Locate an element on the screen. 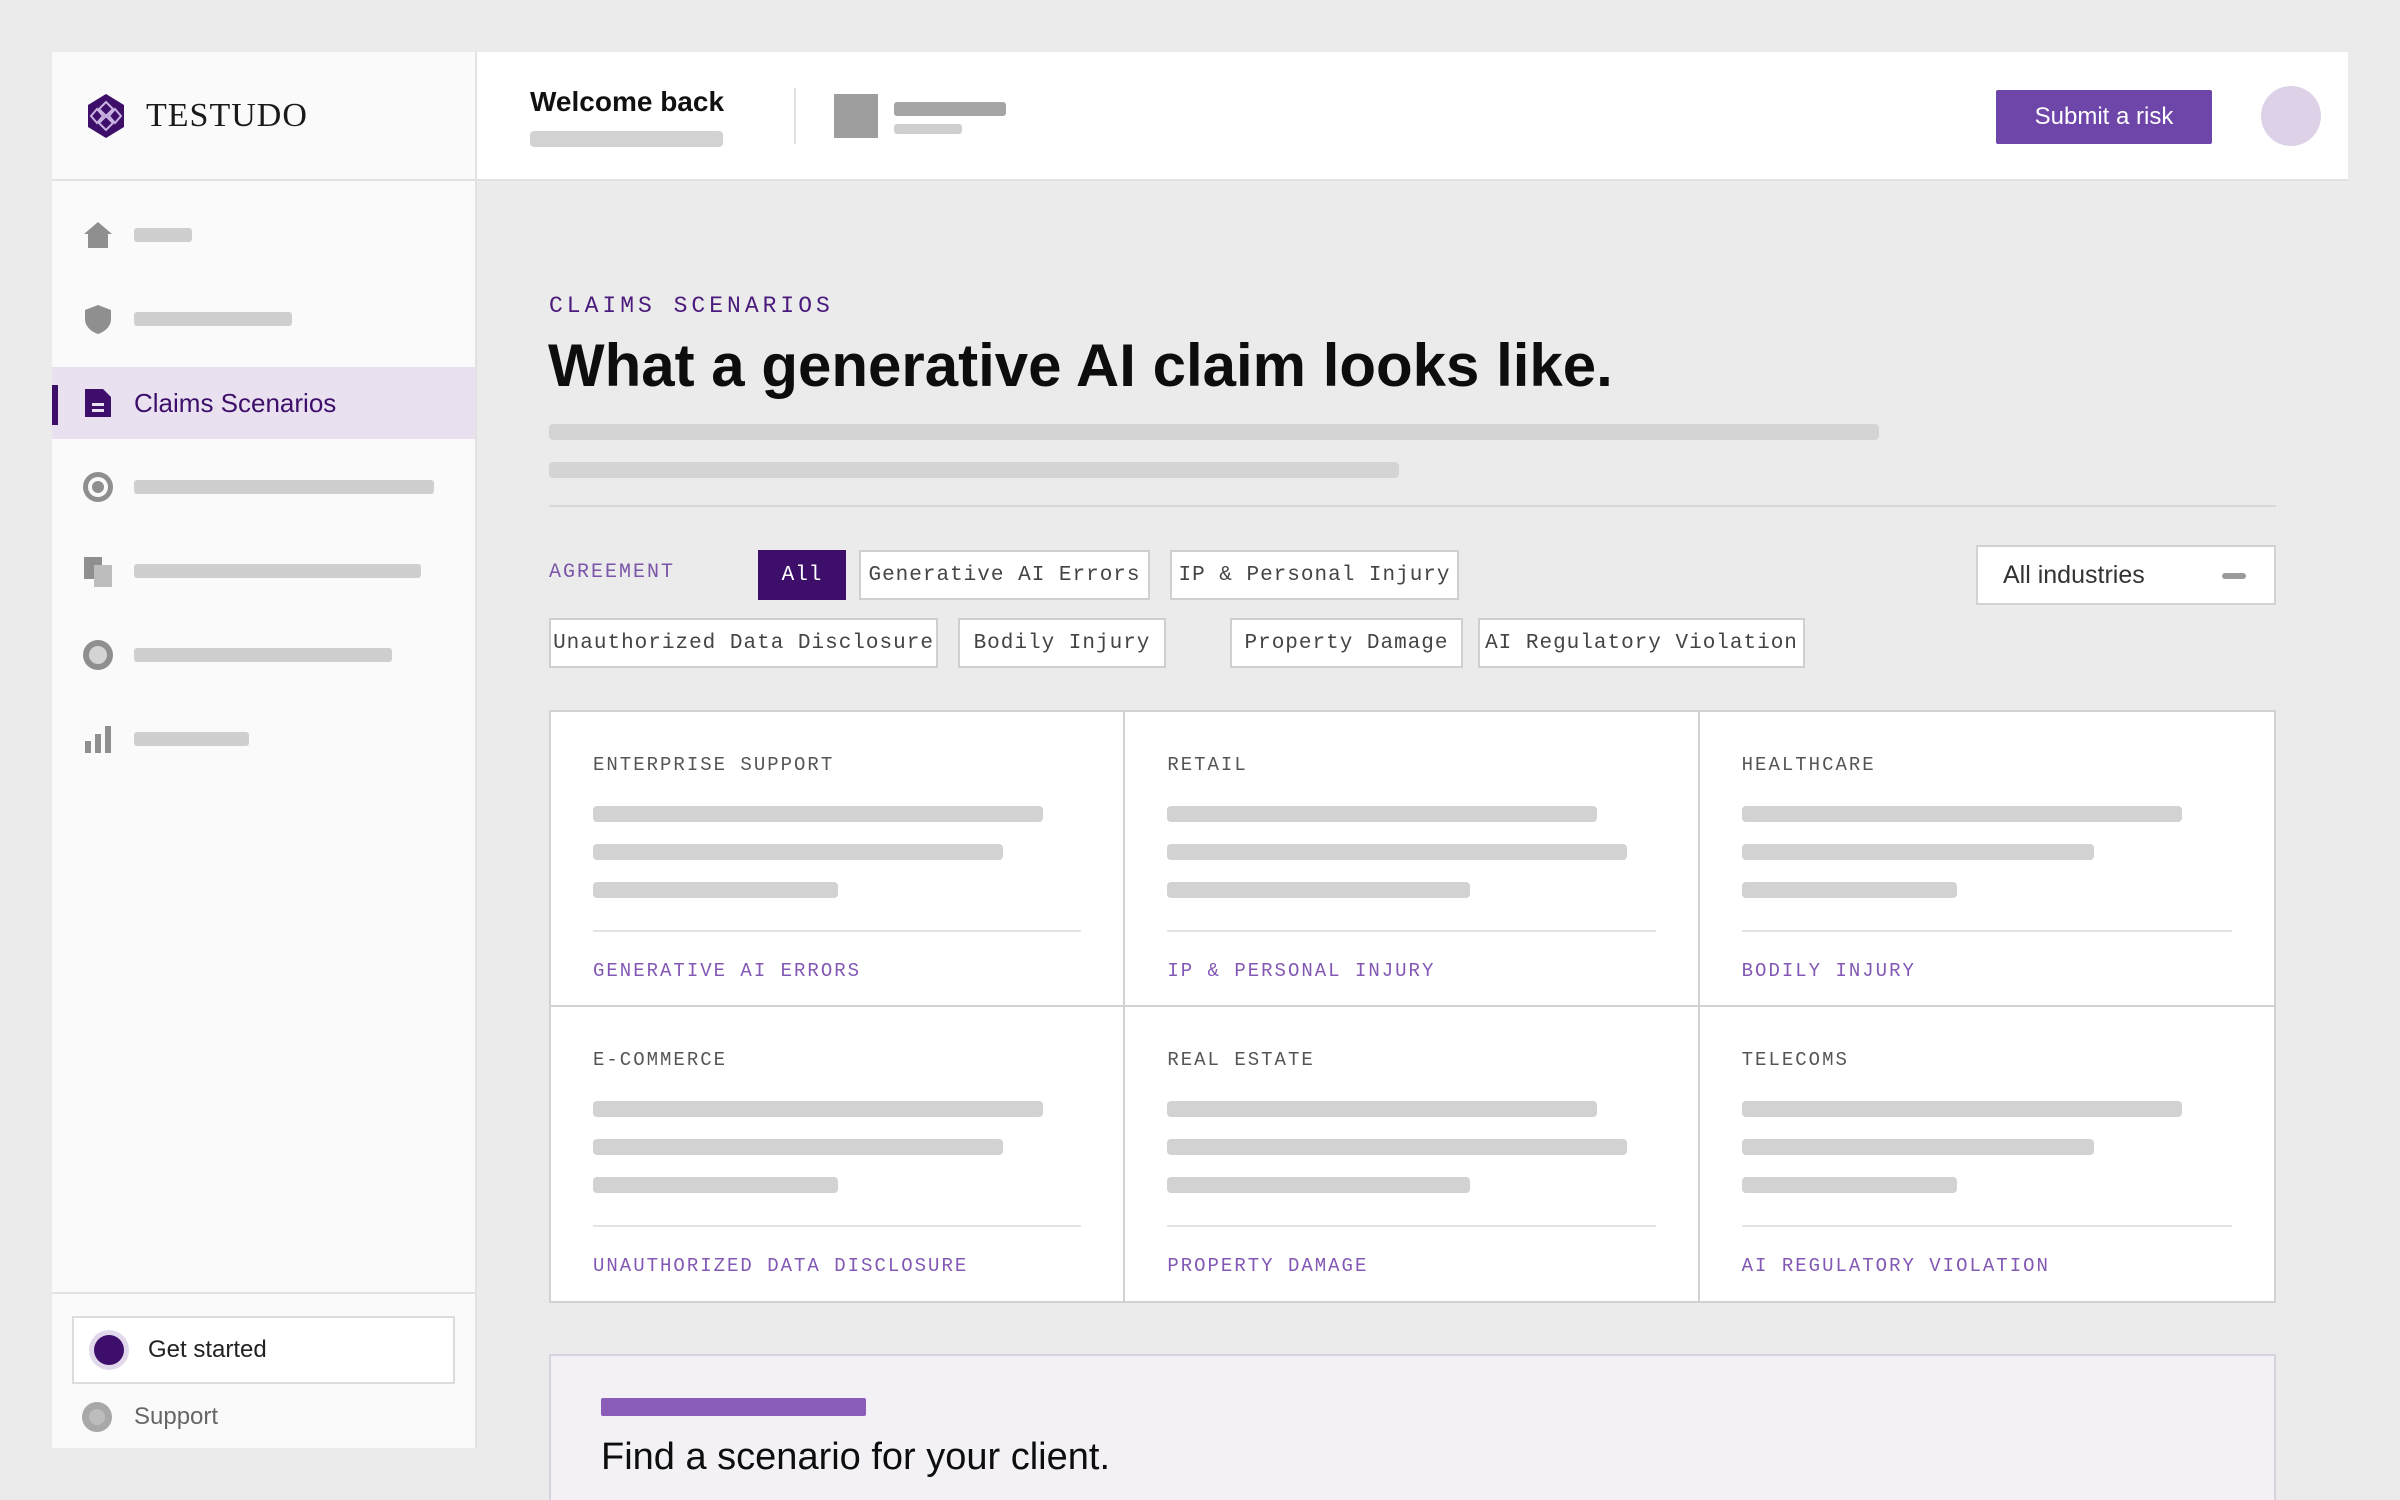  scenario-card: HEALTHCARE BODILY INJURY is located at coordinates (1986, 859).